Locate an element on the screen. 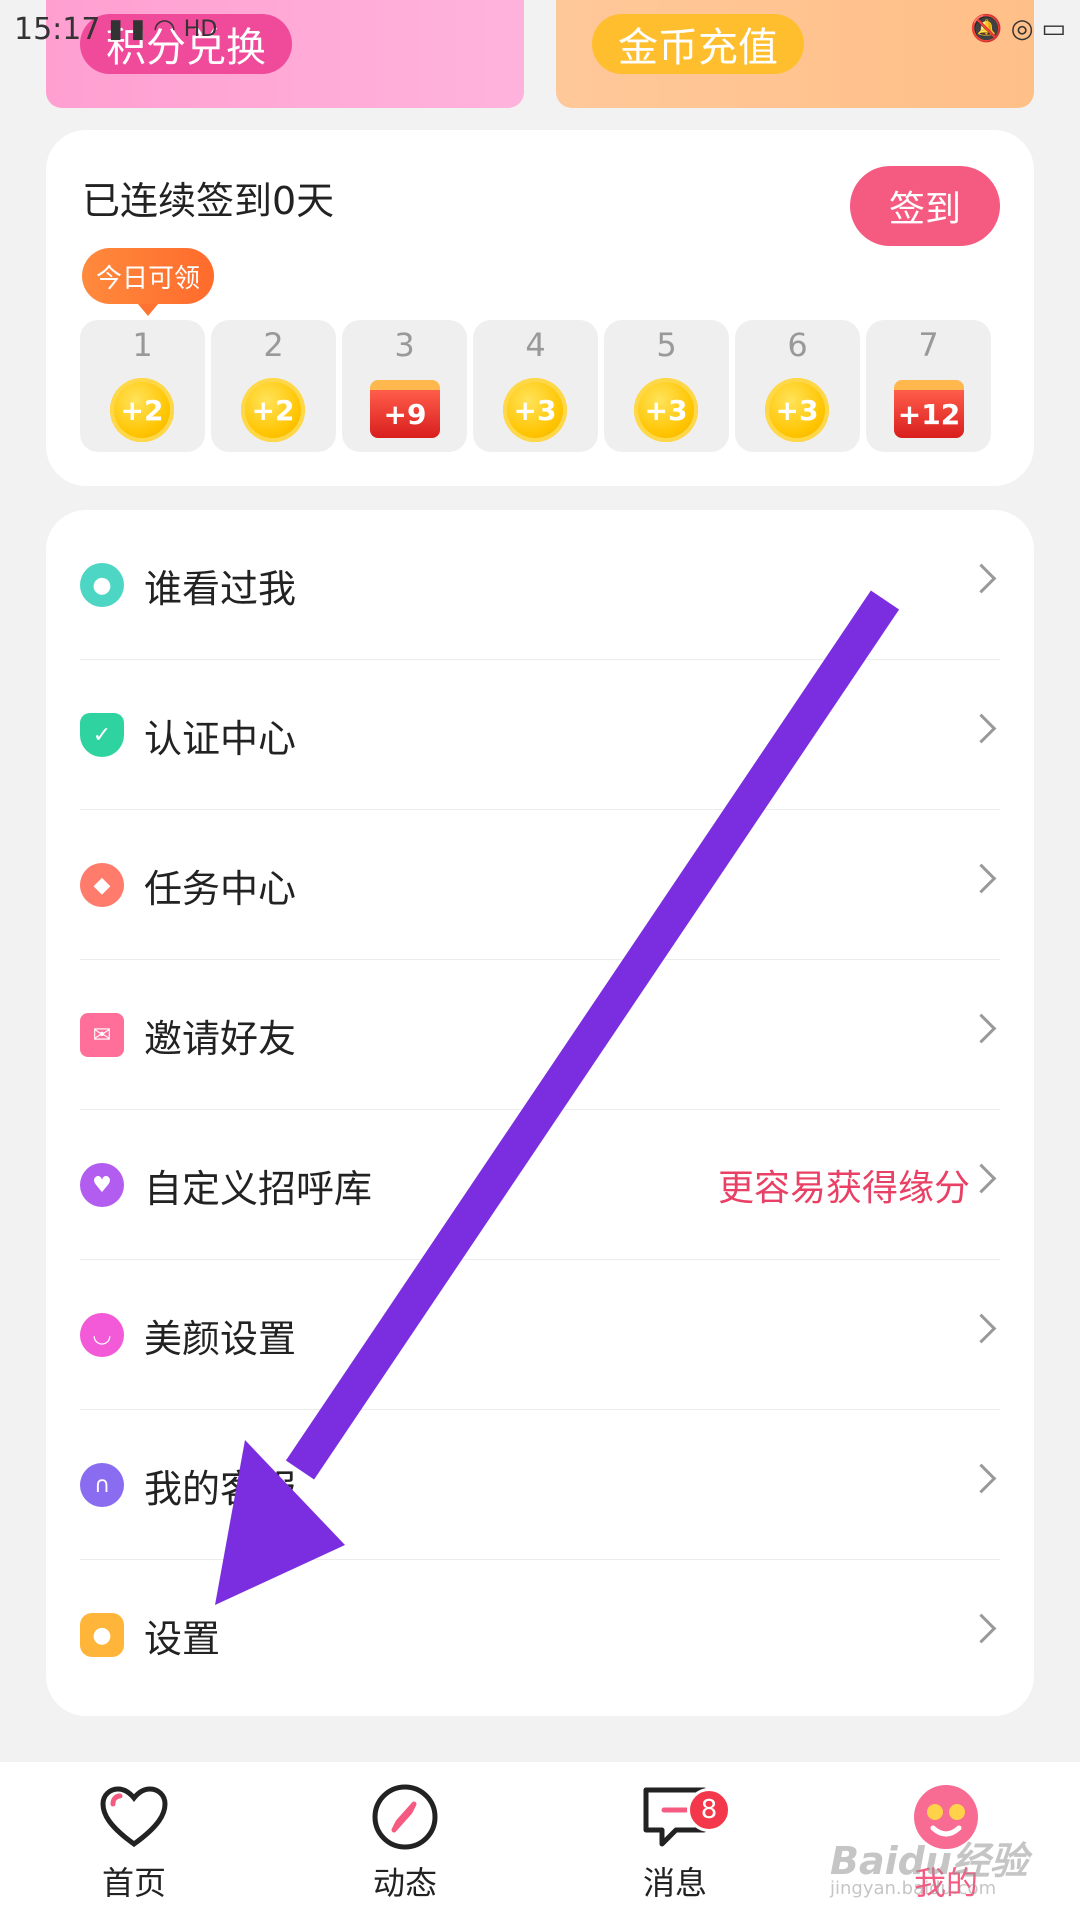  menu-item-label: 谁看过我 is located at coordinates (220, 588).